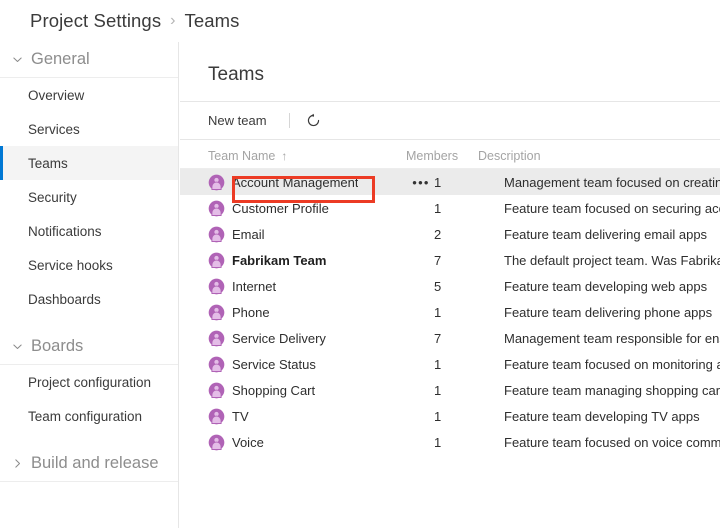 This screenshot has height=528, width=720. What do you see at coordinates (612, 338) in the screenshot?
I see `cell-description: Management team responsible for ensure` at bounding box center [612, 338].